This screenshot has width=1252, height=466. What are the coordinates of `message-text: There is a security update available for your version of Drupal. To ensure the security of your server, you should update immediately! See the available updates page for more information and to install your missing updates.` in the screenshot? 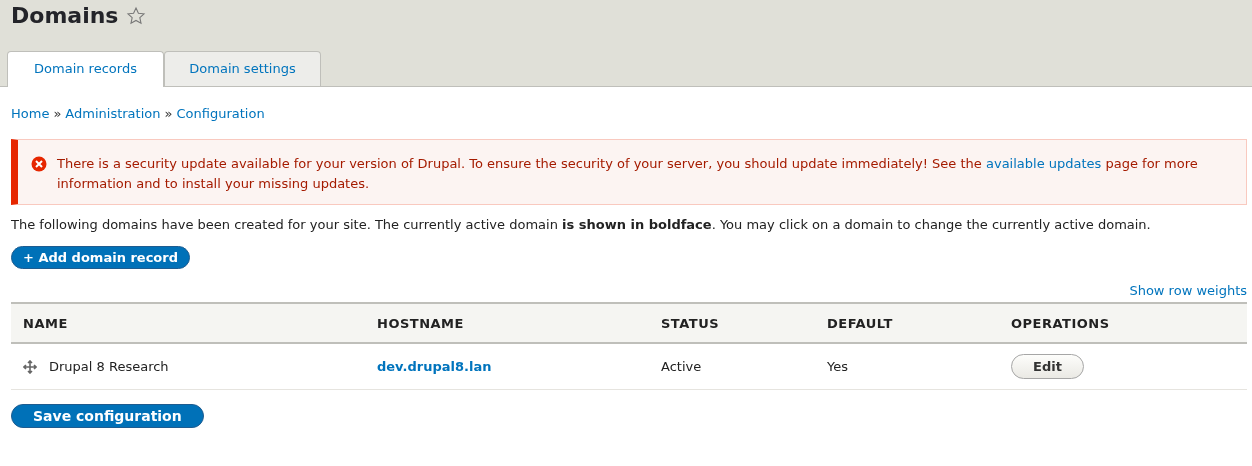 It's located at (628, 174).